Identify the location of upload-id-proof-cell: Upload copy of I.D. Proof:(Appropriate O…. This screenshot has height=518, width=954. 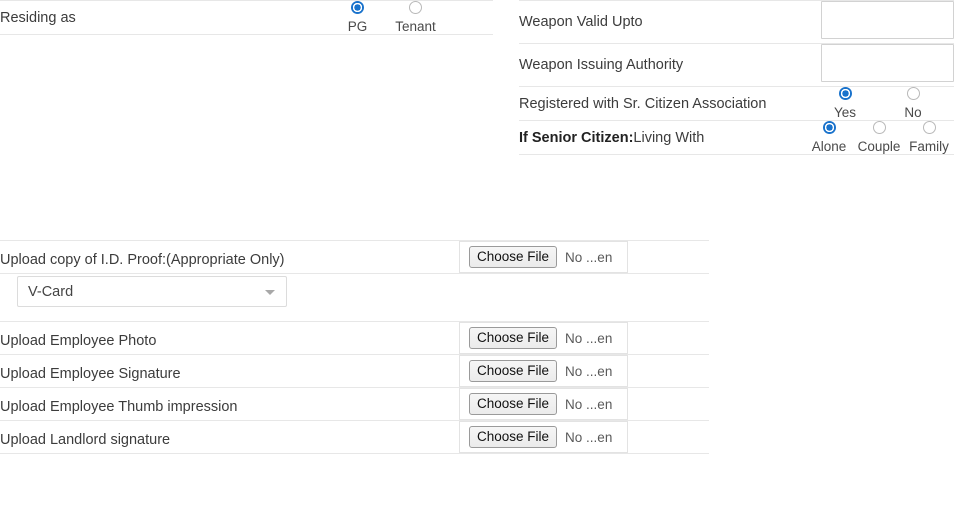
(227, 257).